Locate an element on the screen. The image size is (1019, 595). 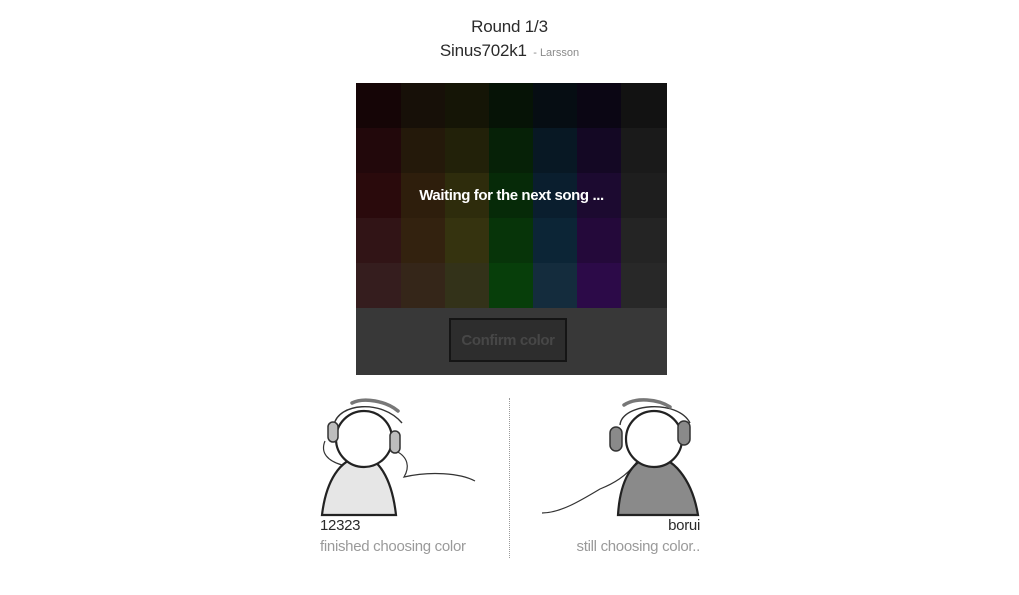
song-info: Sinus702k1 - Larsson is located at coordinates (509, 52).